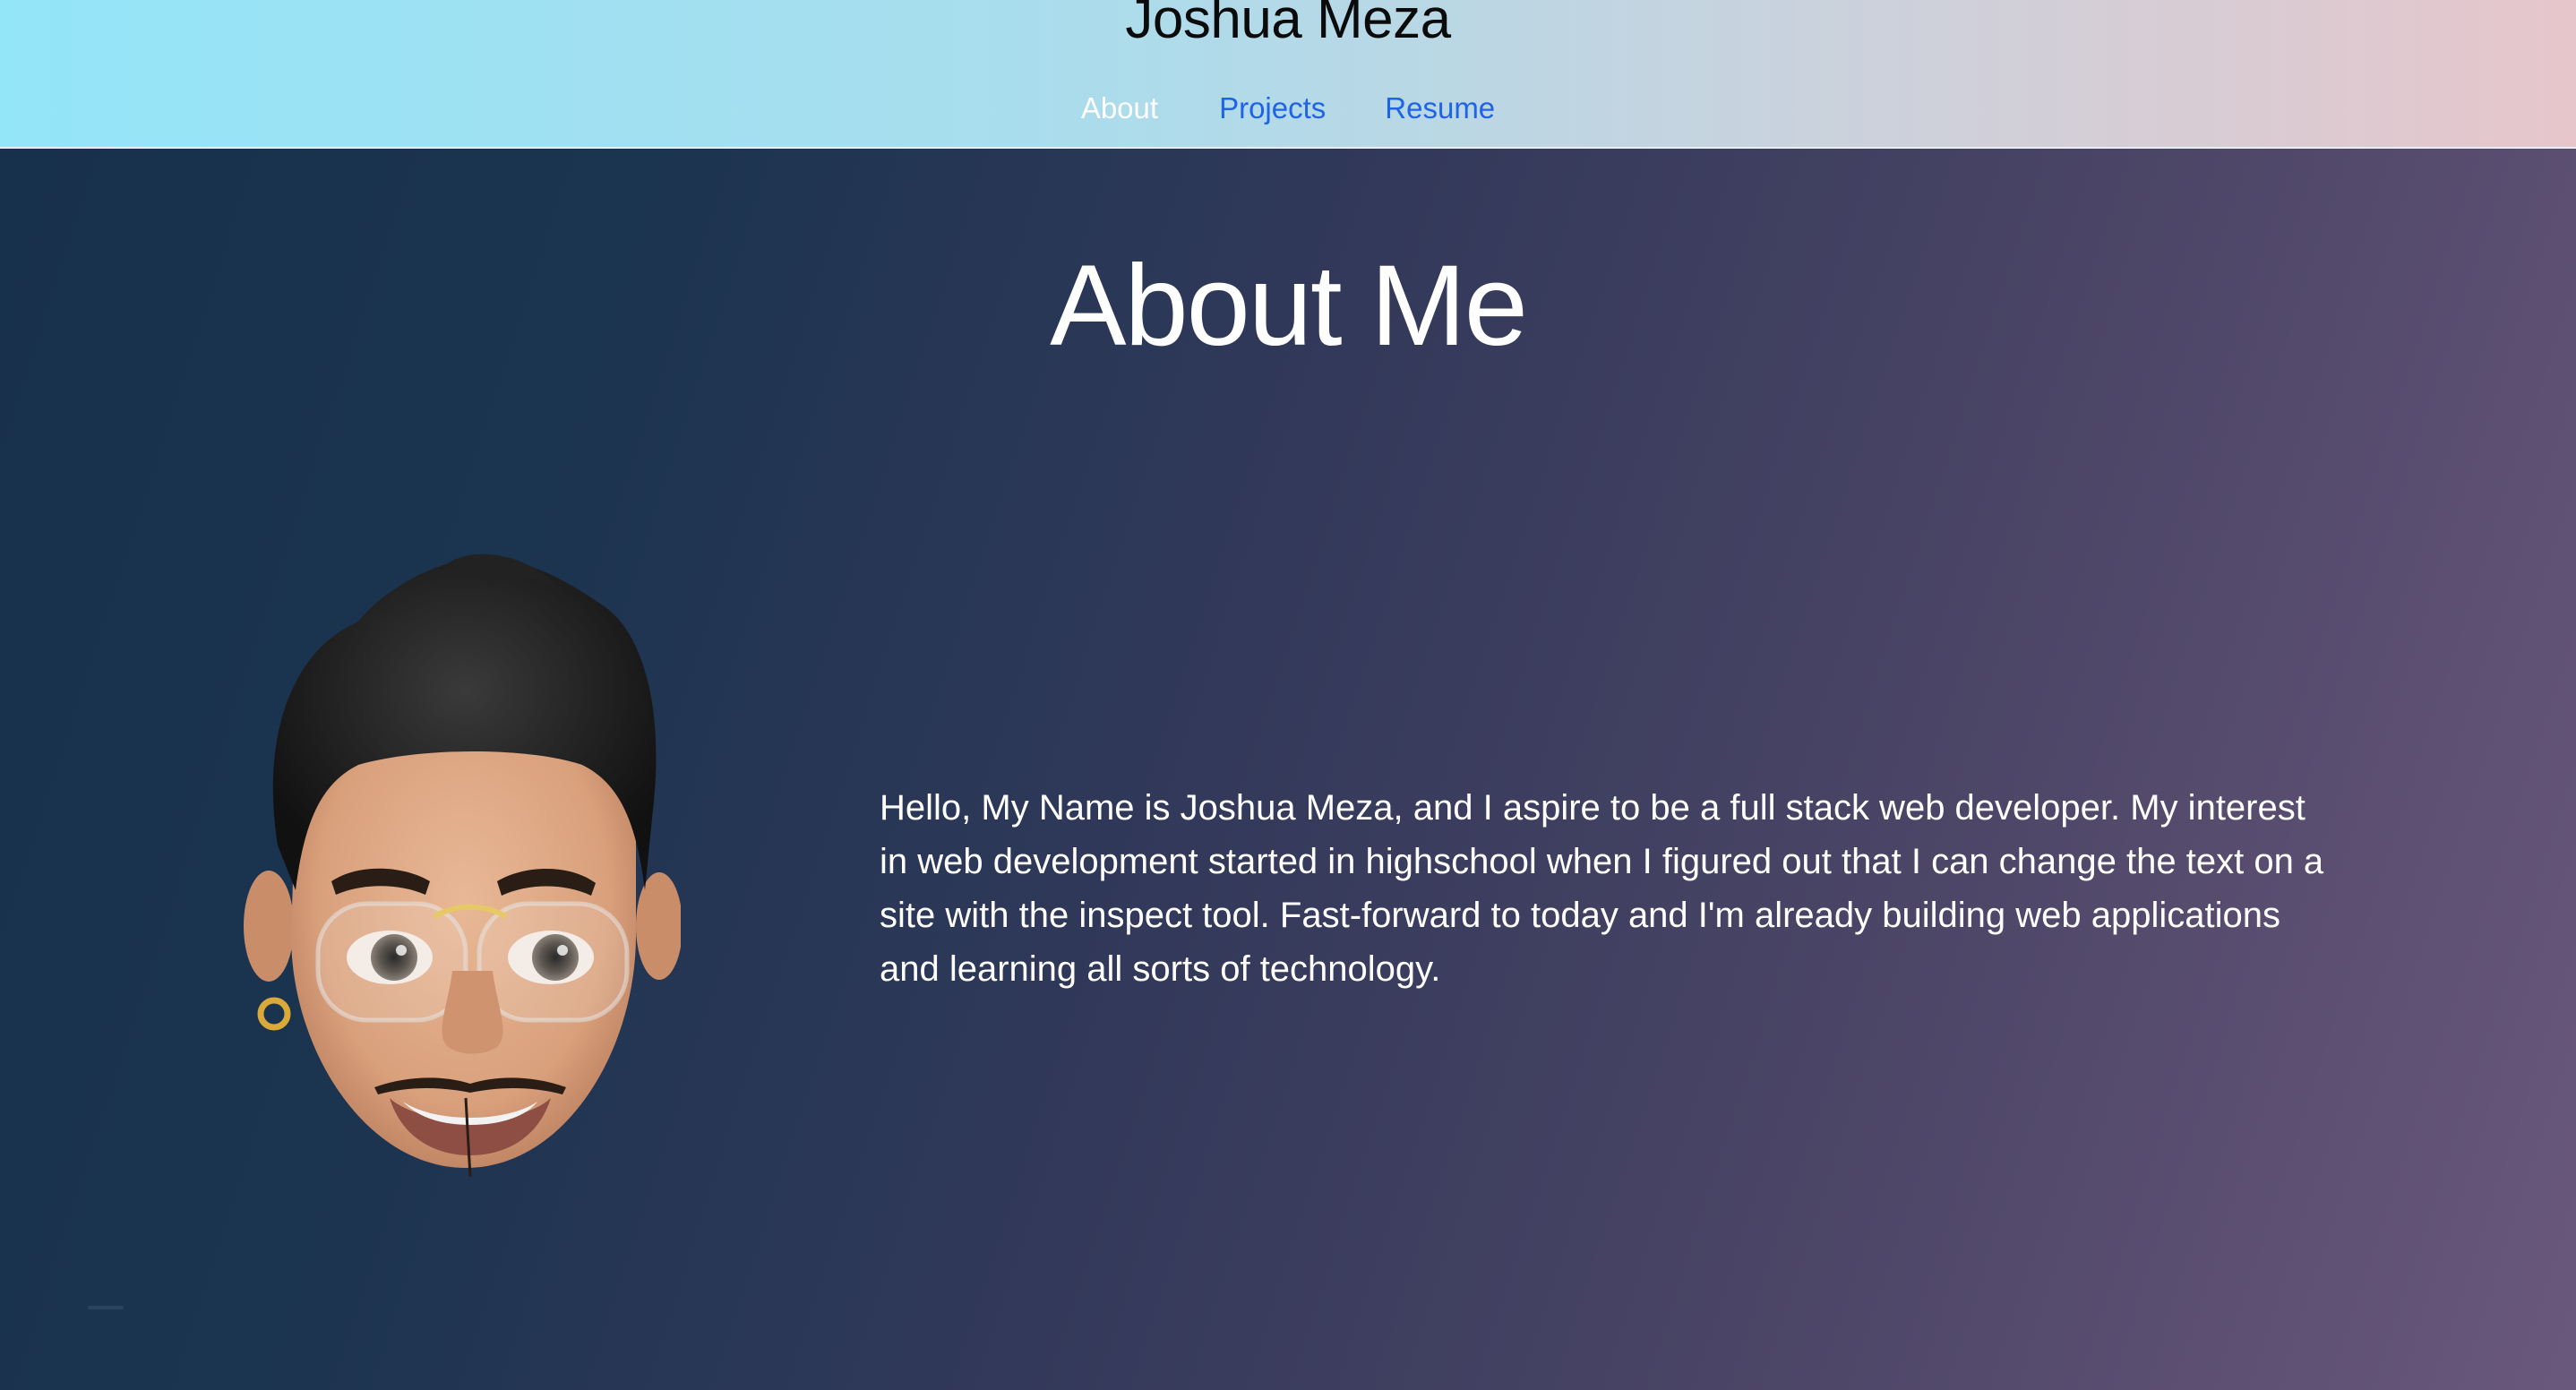 The width and height of the screenshot is (2576, 1390). What do you see at coordinates (1288, 25) in the screenshot?
I see `site-title: Joshua Meza` at bounding box center [1288, 25].